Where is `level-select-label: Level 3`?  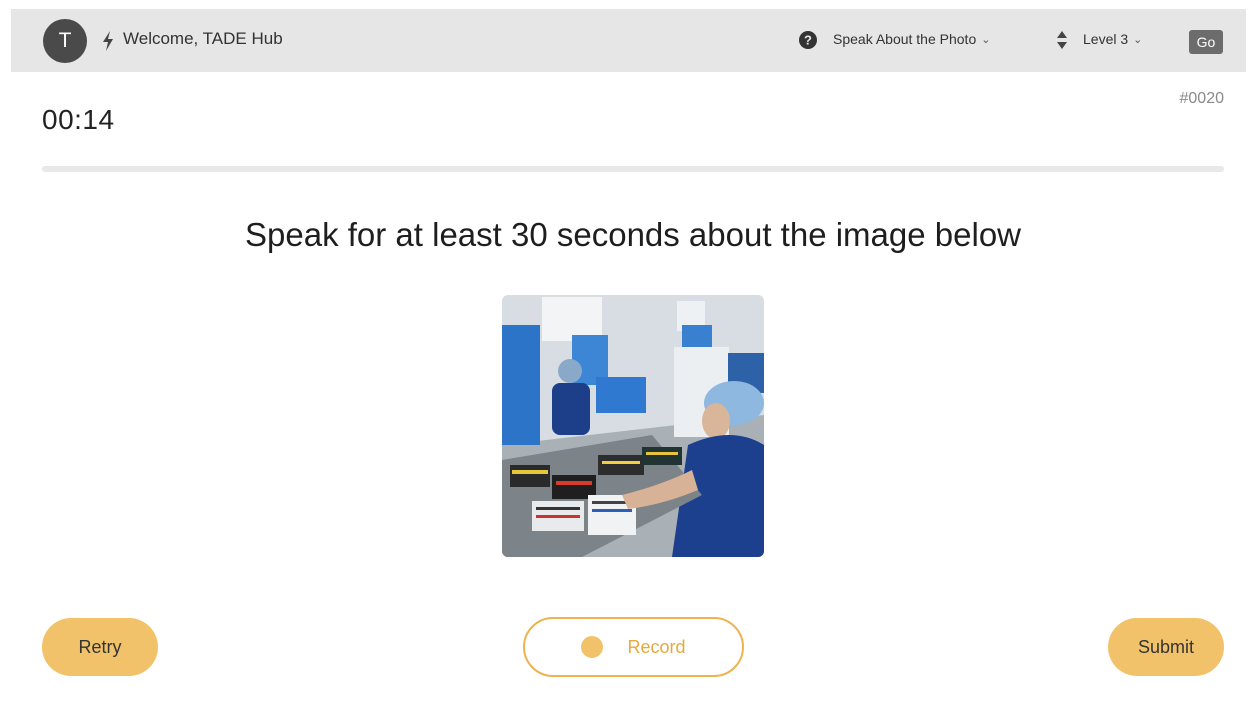 level-select-label: Level 3 is located at coordinates (1106, 39).